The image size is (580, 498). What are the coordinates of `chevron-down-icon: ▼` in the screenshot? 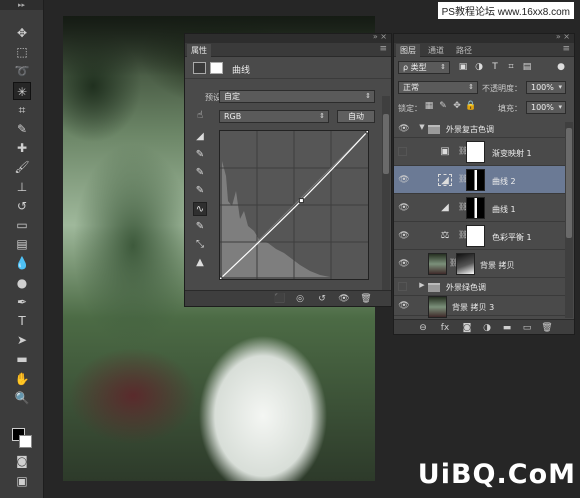 It's located at (422, 127).